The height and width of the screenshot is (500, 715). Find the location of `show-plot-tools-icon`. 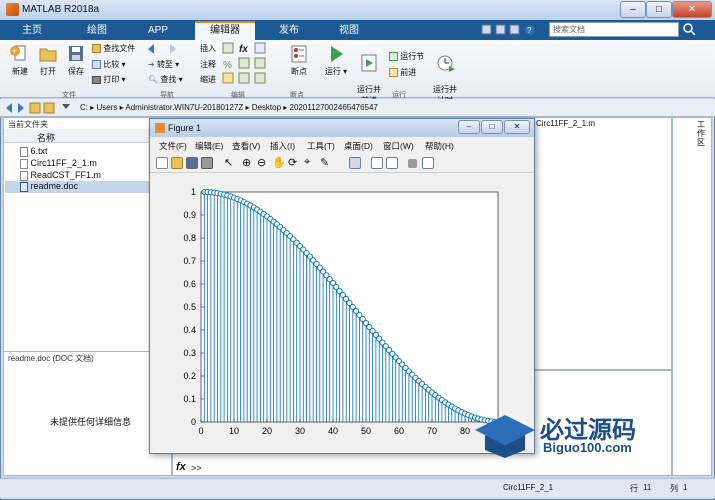

show-plot-tools-icon is located at coordinates (428, 163).